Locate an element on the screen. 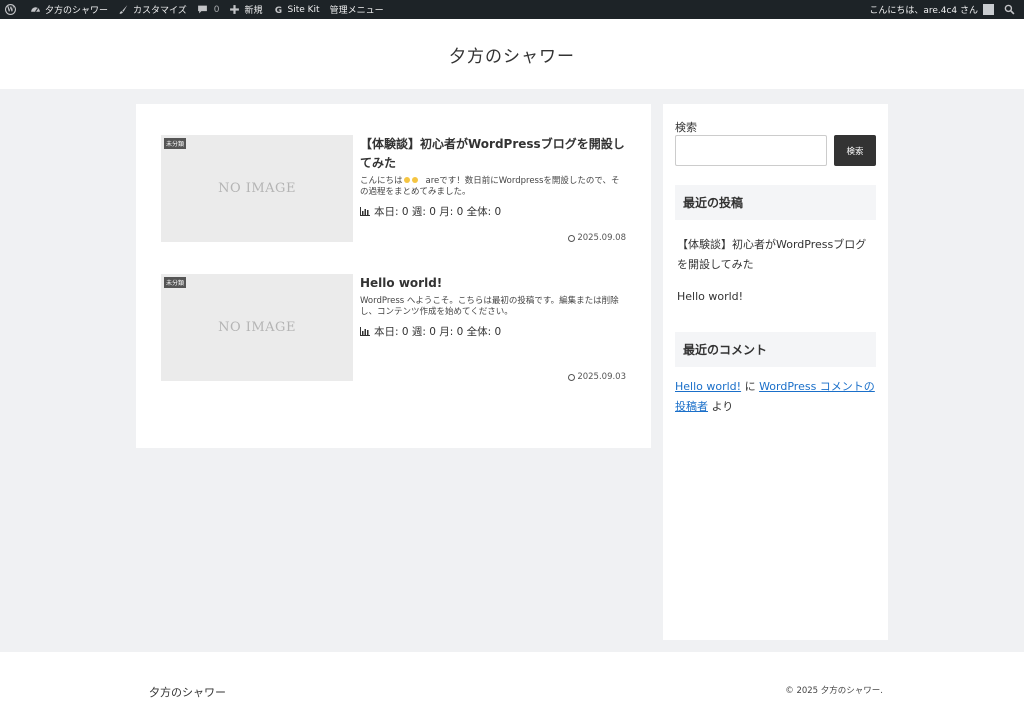 The image size is (1024, 706). site-header: 夕方のシャワー is located at coordinates (512, 54).